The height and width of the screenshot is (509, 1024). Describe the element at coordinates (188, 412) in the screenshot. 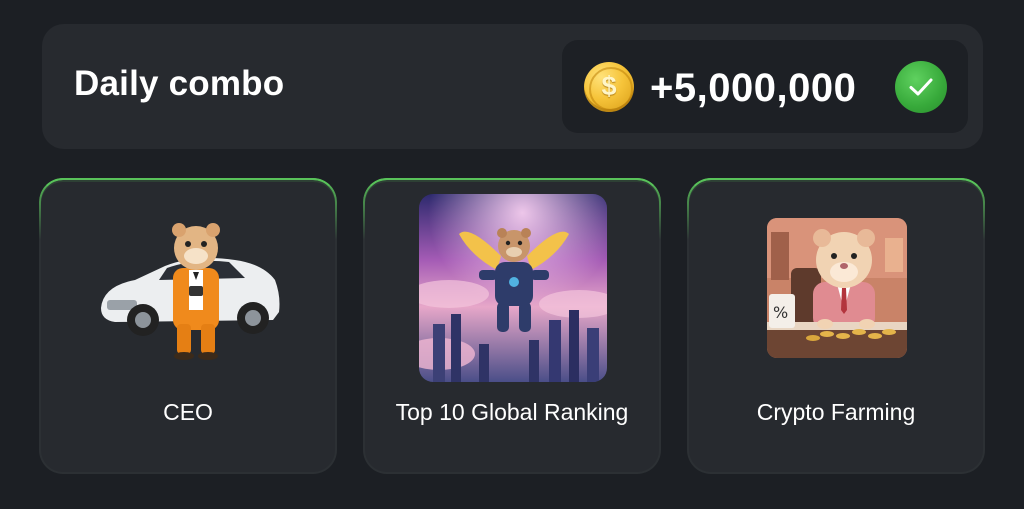

I see `card-label: CEO` at that location.